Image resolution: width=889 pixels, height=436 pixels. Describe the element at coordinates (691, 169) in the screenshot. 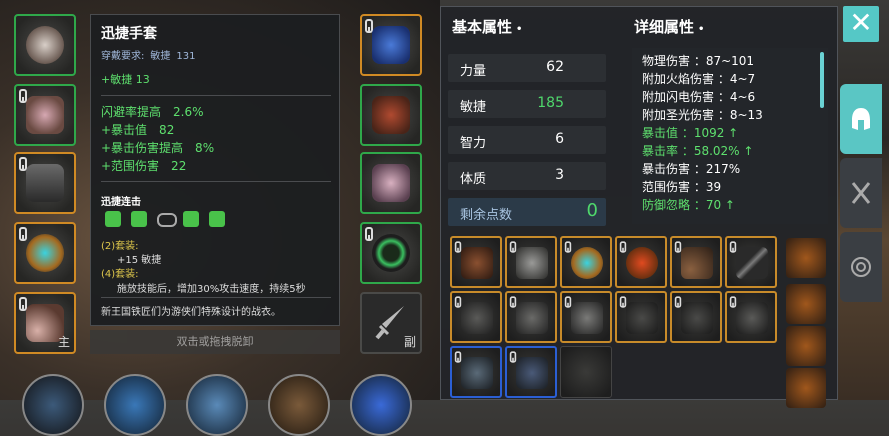

I see `detail-line: 暴击伤害 ：217%` at that location.